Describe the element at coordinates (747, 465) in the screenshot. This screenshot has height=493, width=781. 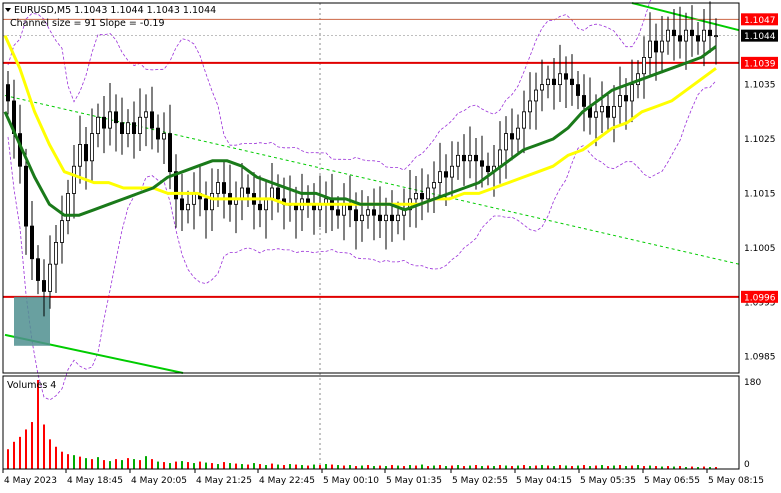
I see `volume-tick-label: 0` at that location.